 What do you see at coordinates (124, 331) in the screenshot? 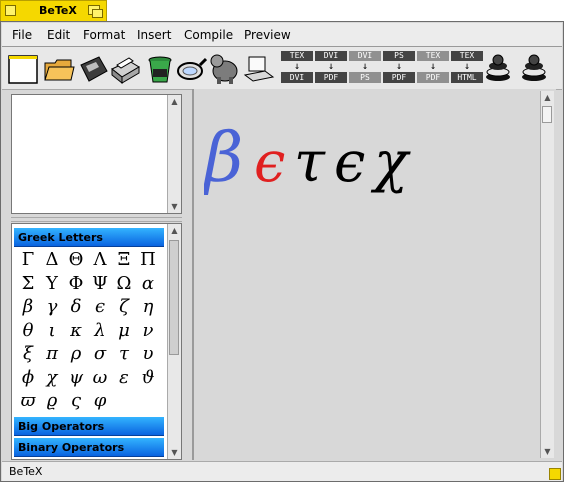
I see `greek-symbol-button: μ` at bounding box center [124, 331].